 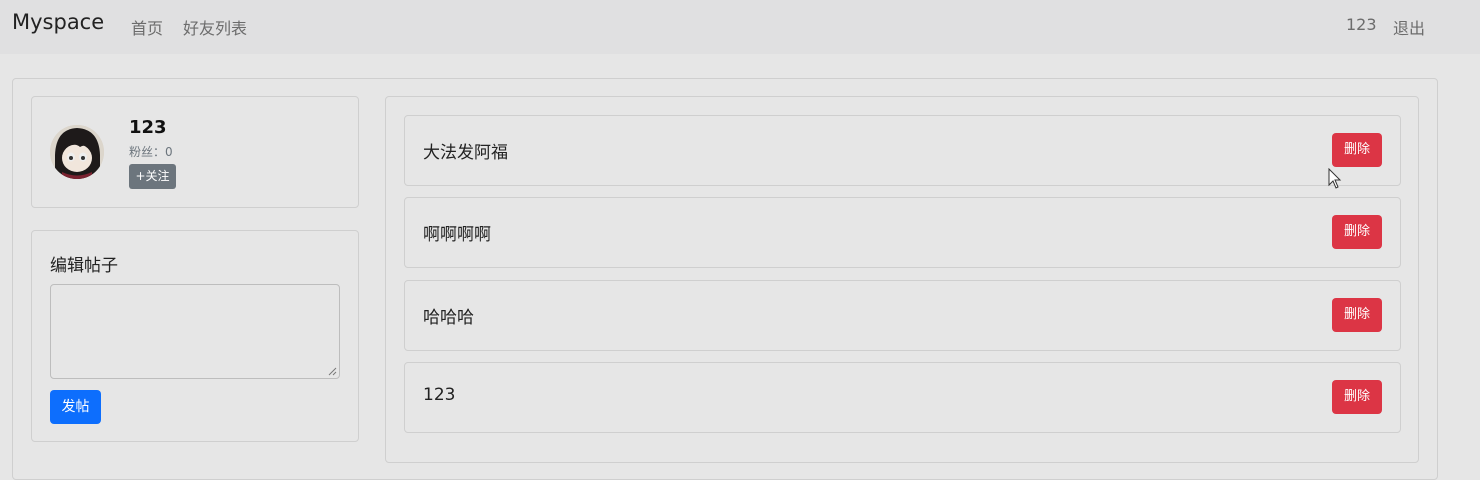 I want to click on navbar: Myspace 首页 好友列表 123 退出, so click(x=740, y=27).